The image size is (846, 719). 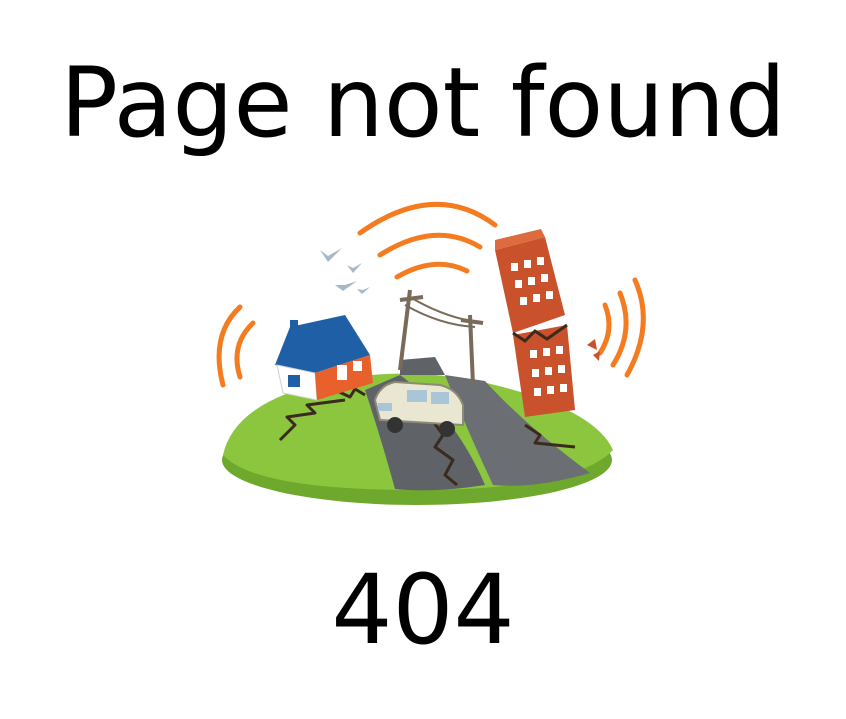 I want to click on error-code: 404, so click(x=423, y=610).